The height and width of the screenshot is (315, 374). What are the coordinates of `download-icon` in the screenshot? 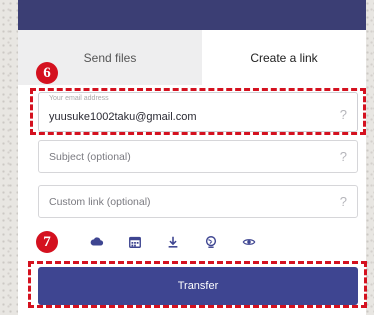 It's located at (173, 242).